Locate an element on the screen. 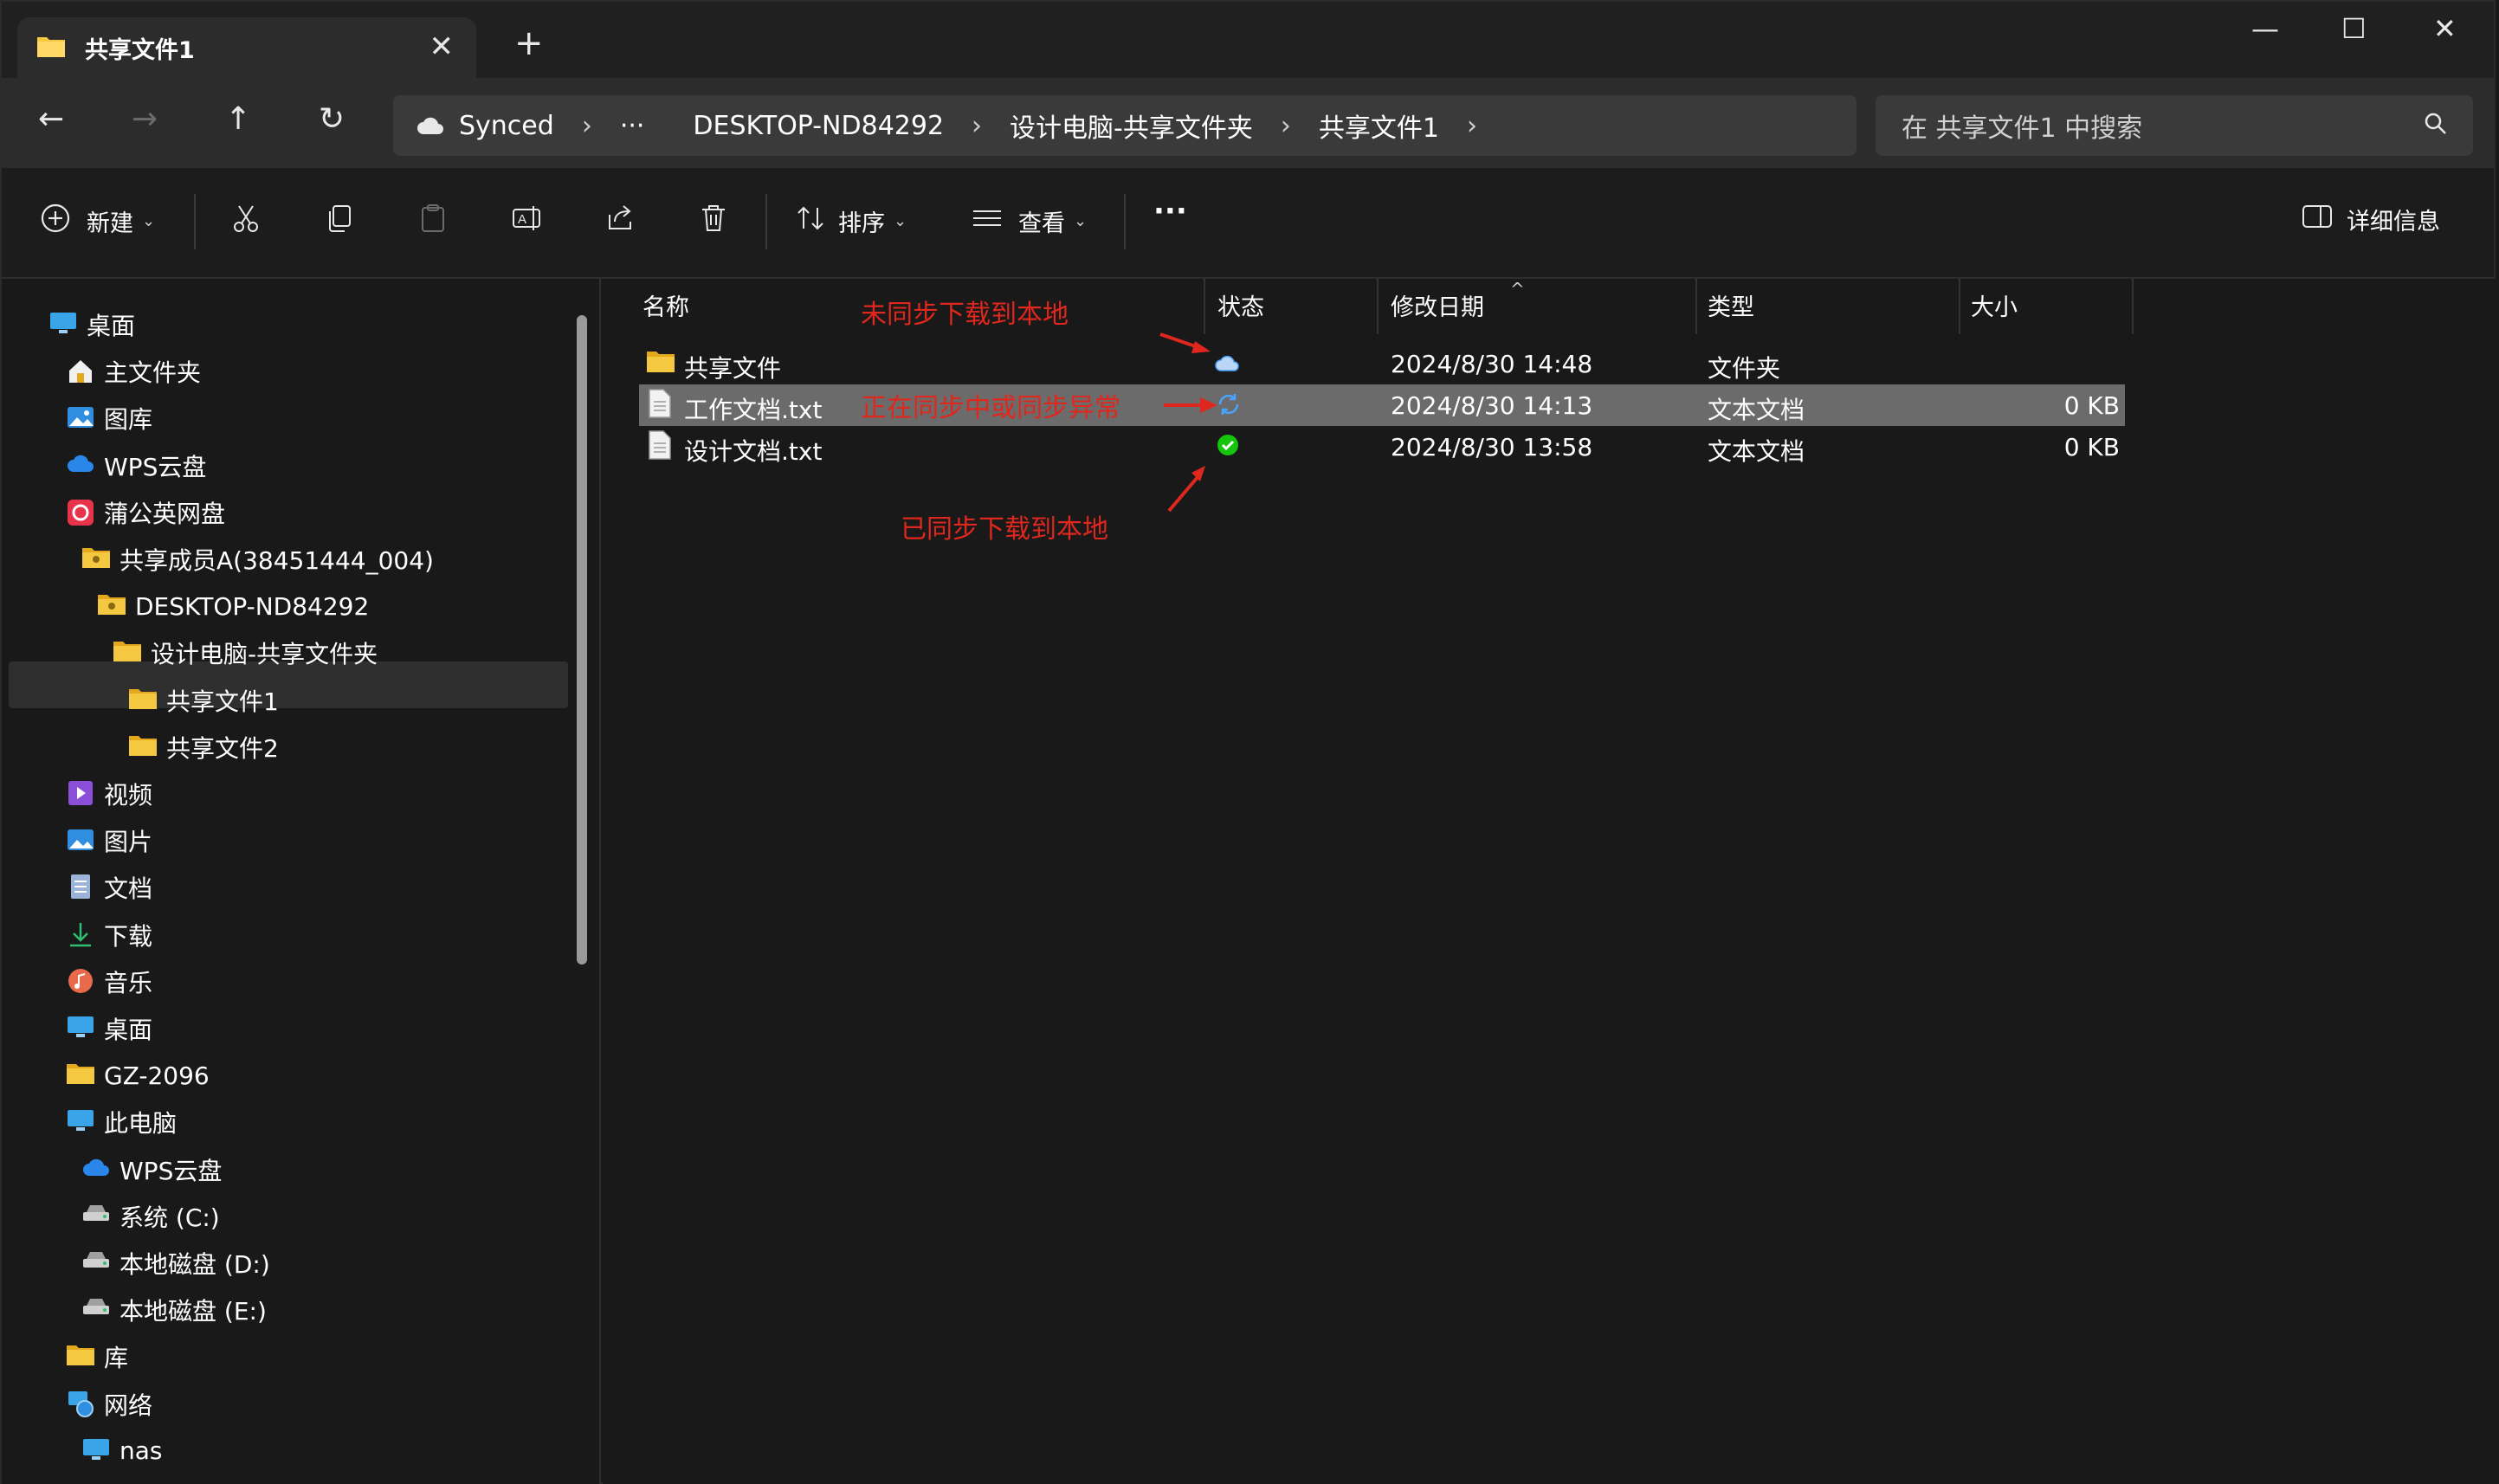 Image resolution: width=2499 pixels, height=1484 pixels. sidebar-item: 共享文件1 is located at coordinates (203, 700).